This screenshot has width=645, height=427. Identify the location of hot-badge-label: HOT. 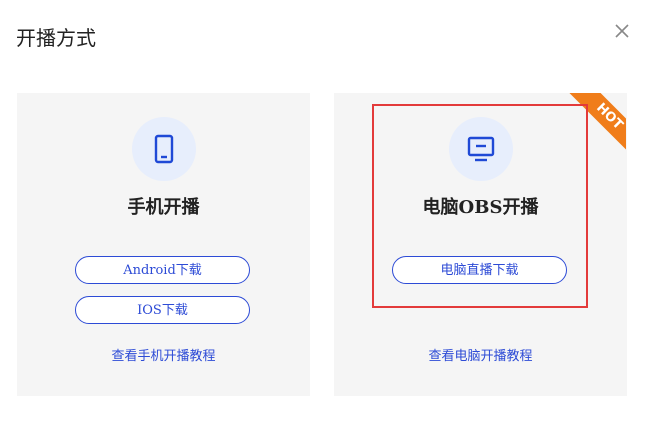
(594, 125).